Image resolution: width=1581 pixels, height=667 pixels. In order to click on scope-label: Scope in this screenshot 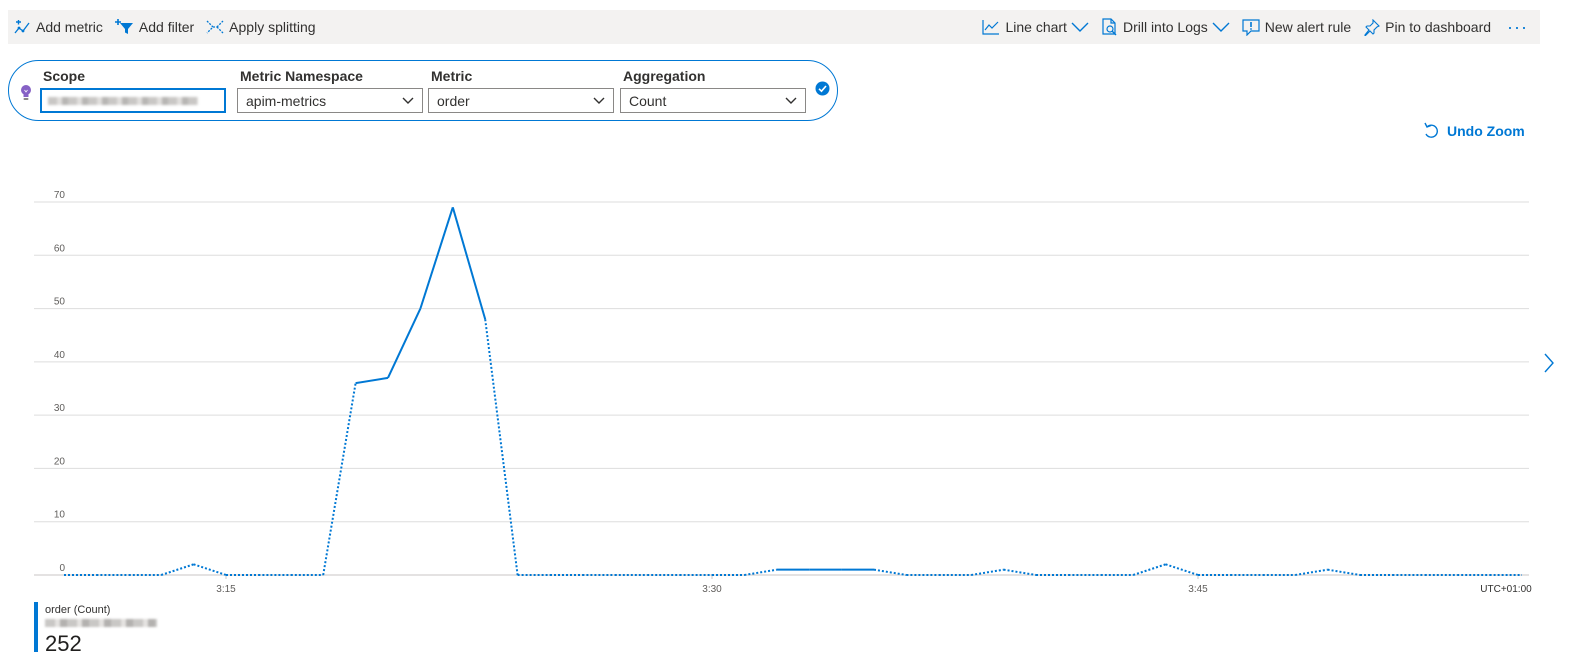, I will do `click(64, 76)`.